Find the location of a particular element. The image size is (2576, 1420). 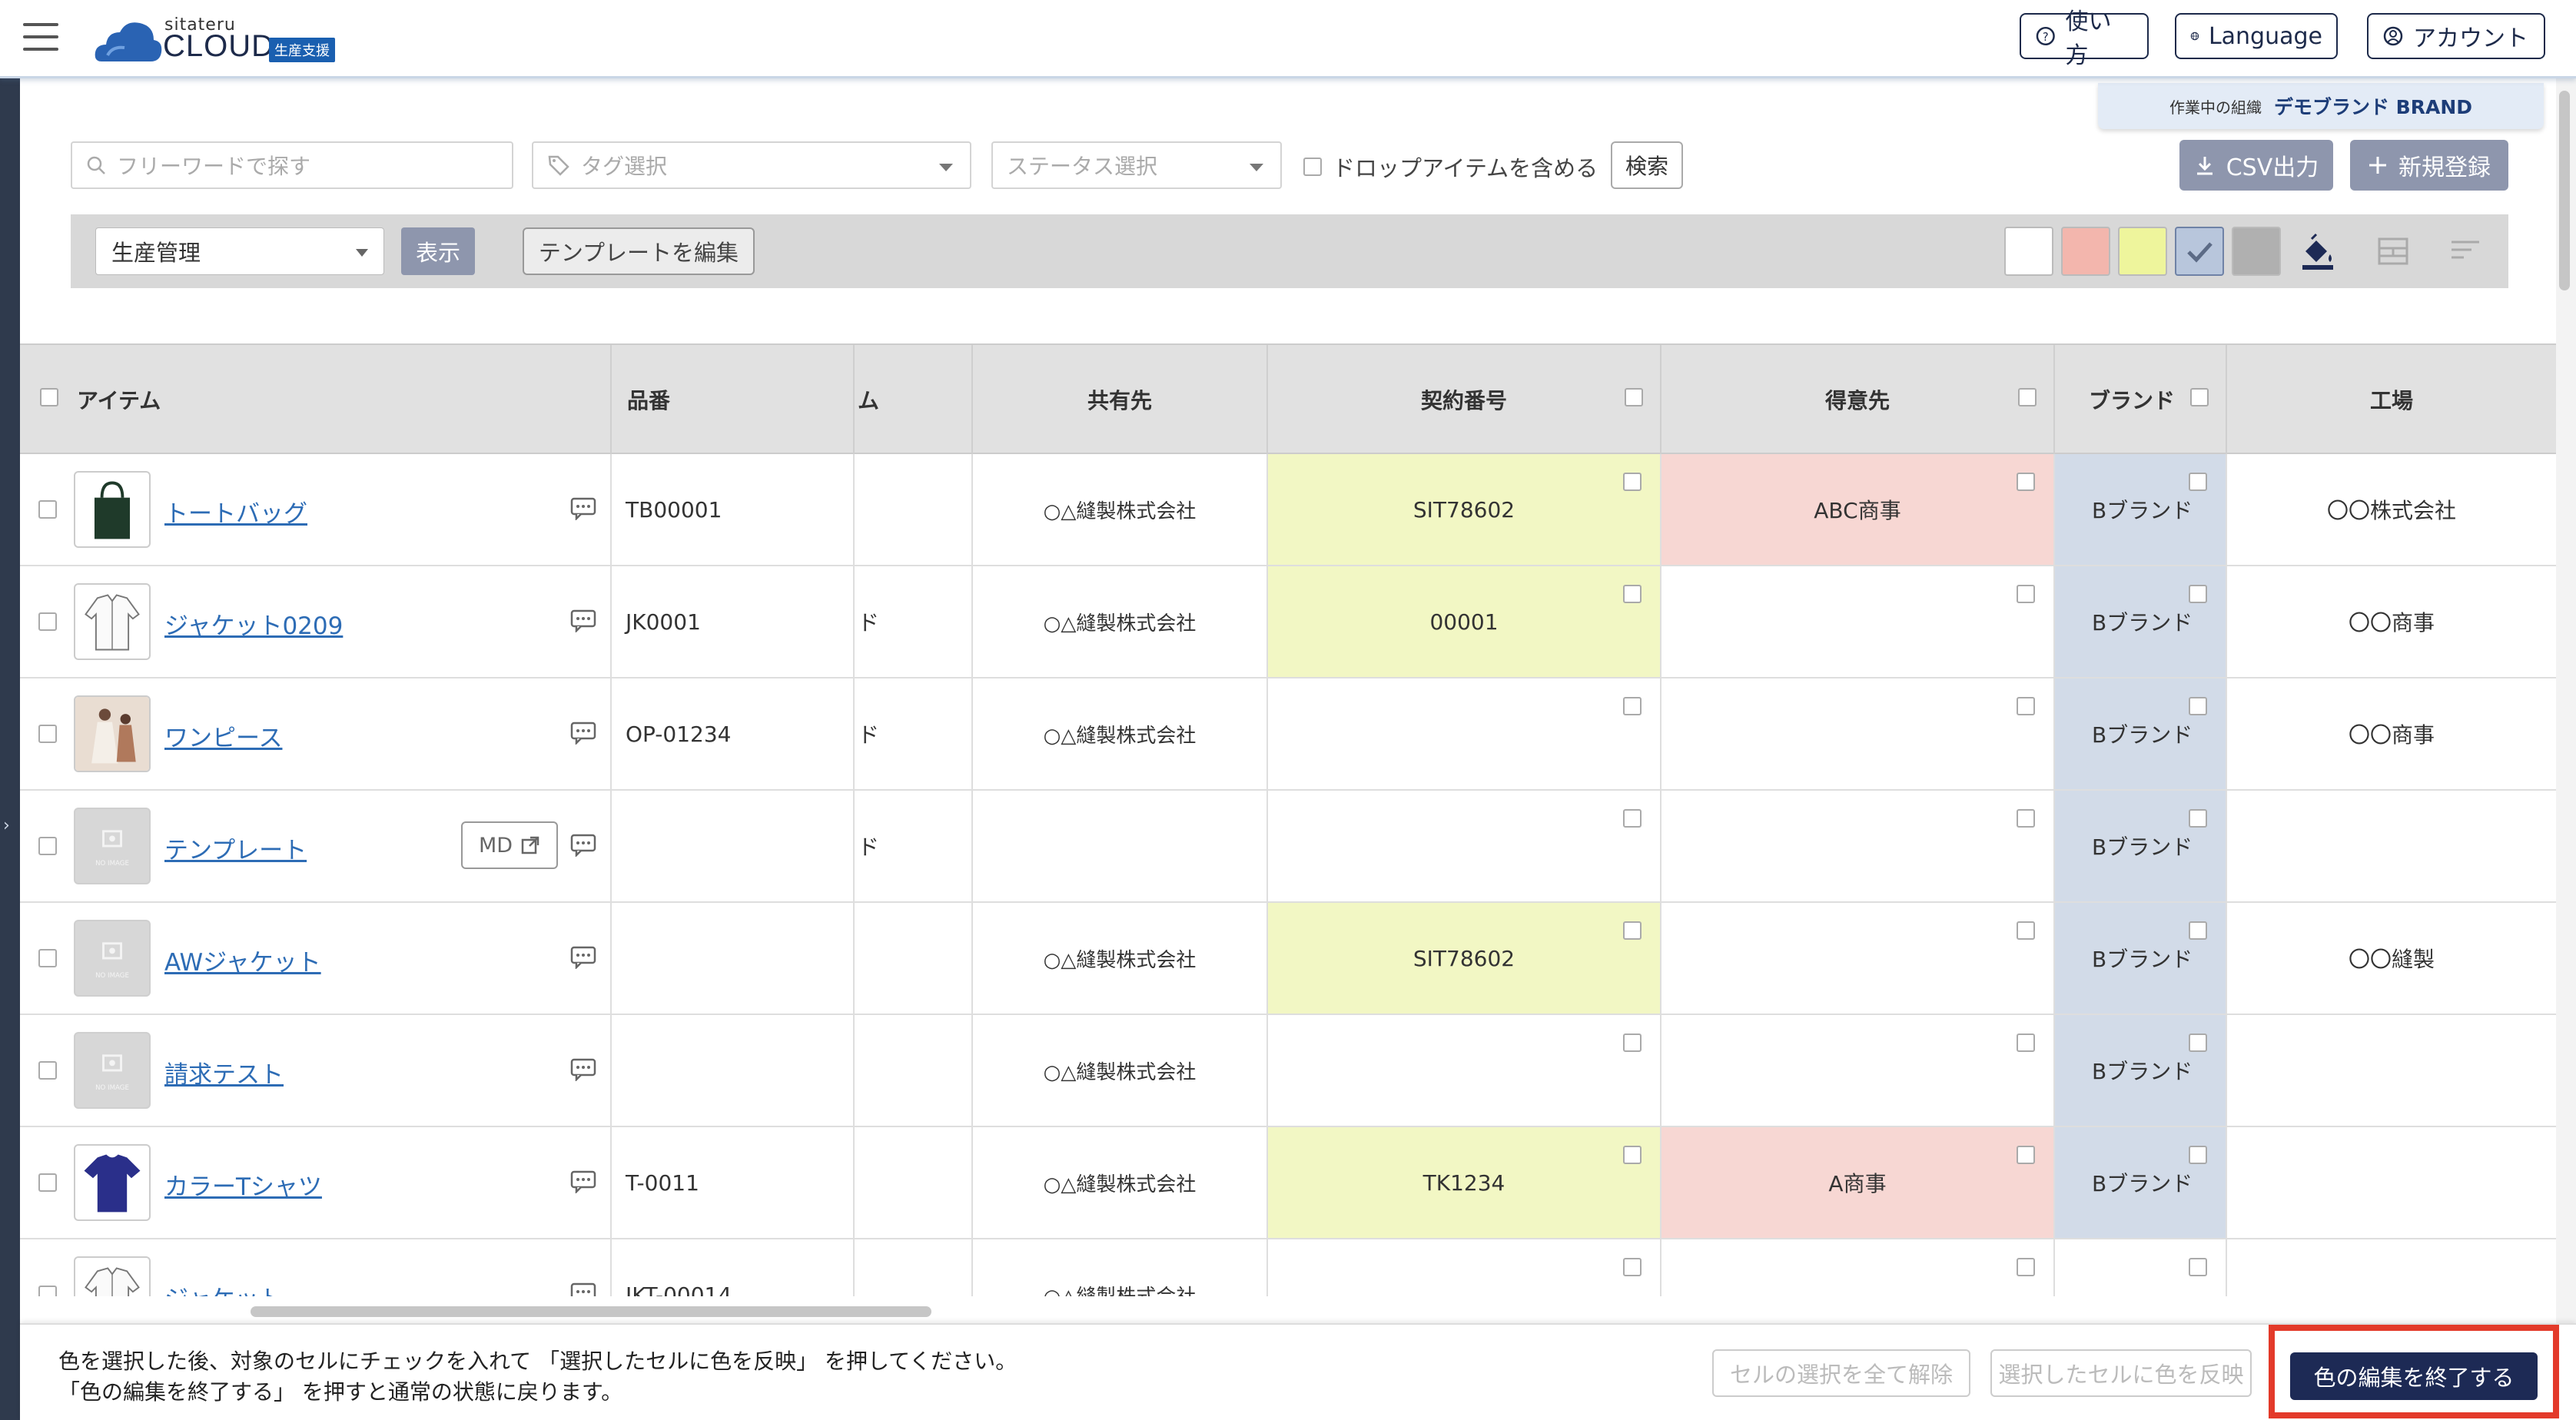

brand-cell is located at coordinates (2141, 1267).